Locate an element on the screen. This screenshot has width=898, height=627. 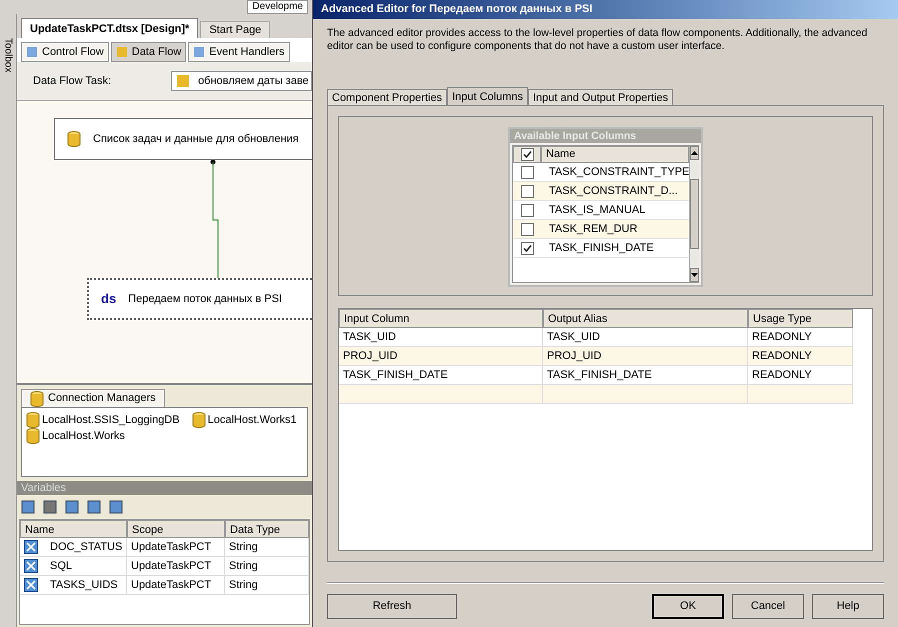
destination-label: ds is located at coordinates (108, 299).